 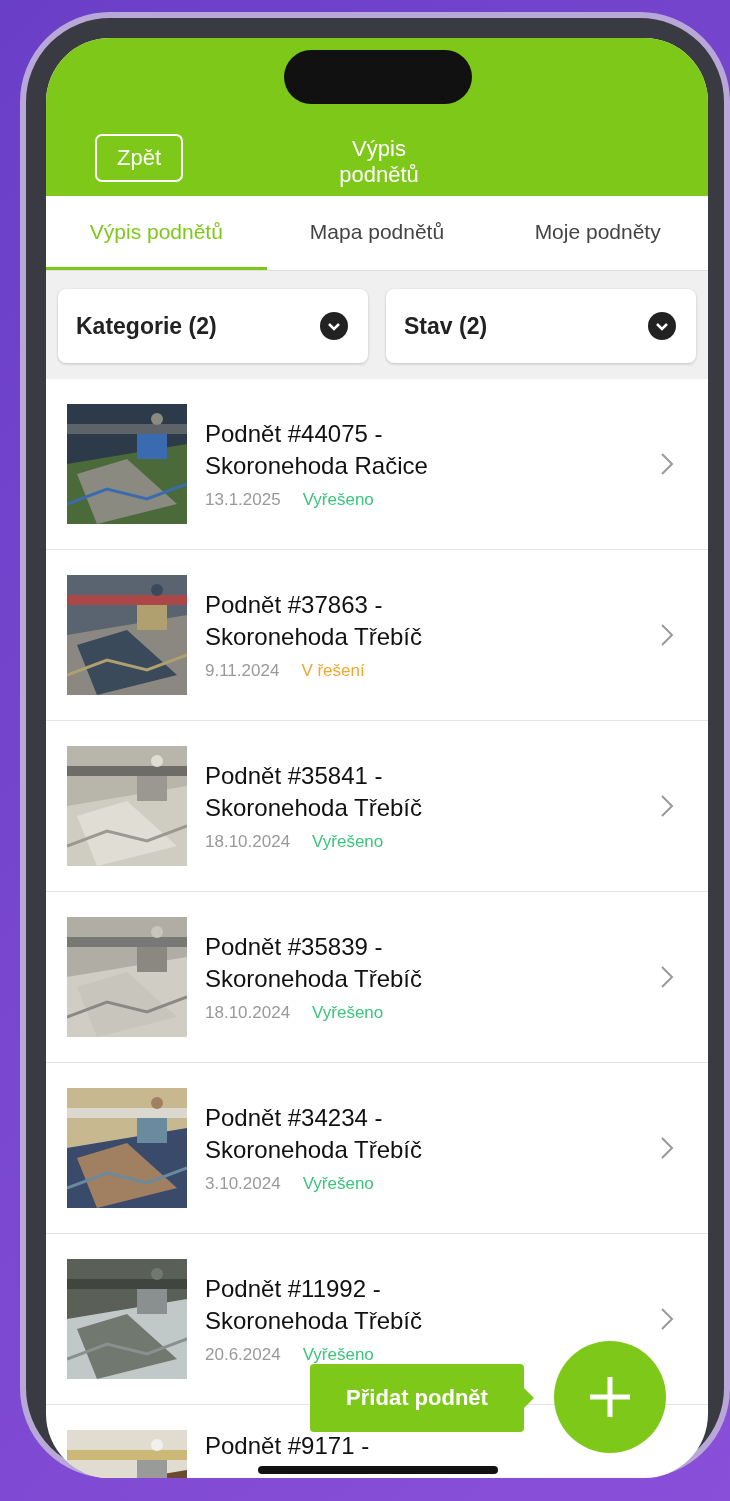 What do you see at coordinates (377, 233) in the screenshot?
I see `tab: Mapa podnětů` at bounding box center [377, 233].